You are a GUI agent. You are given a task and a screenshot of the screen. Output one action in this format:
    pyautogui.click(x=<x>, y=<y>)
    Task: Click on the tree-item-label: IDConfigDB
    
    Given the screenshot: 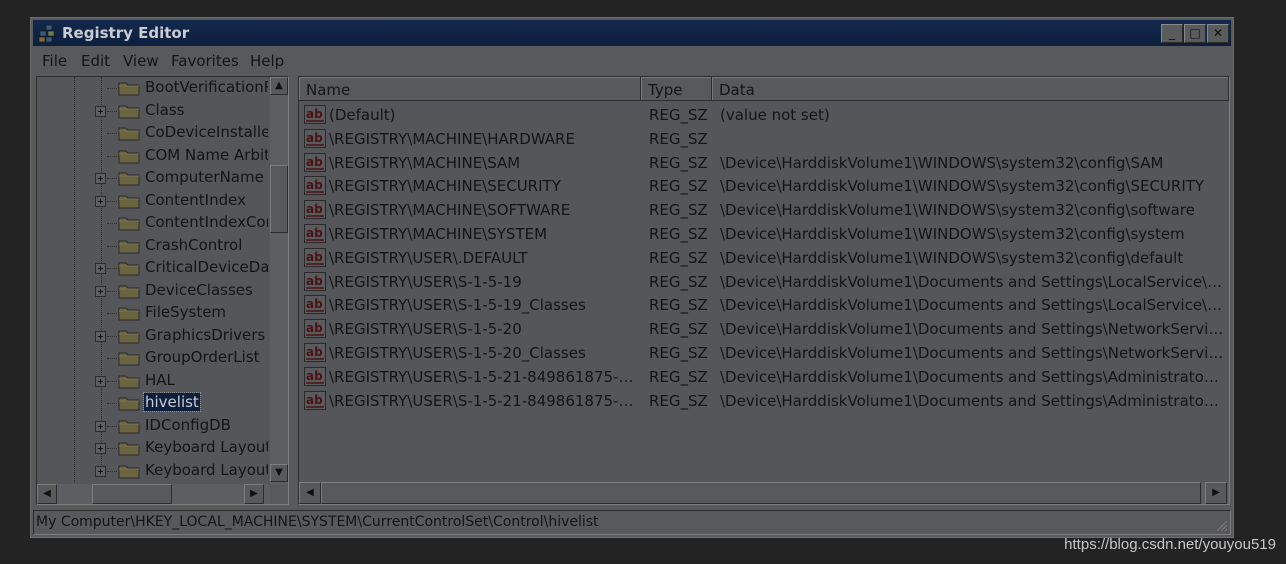 What is the action you would take?
    pyautogui.click(x=188, y=424)
    